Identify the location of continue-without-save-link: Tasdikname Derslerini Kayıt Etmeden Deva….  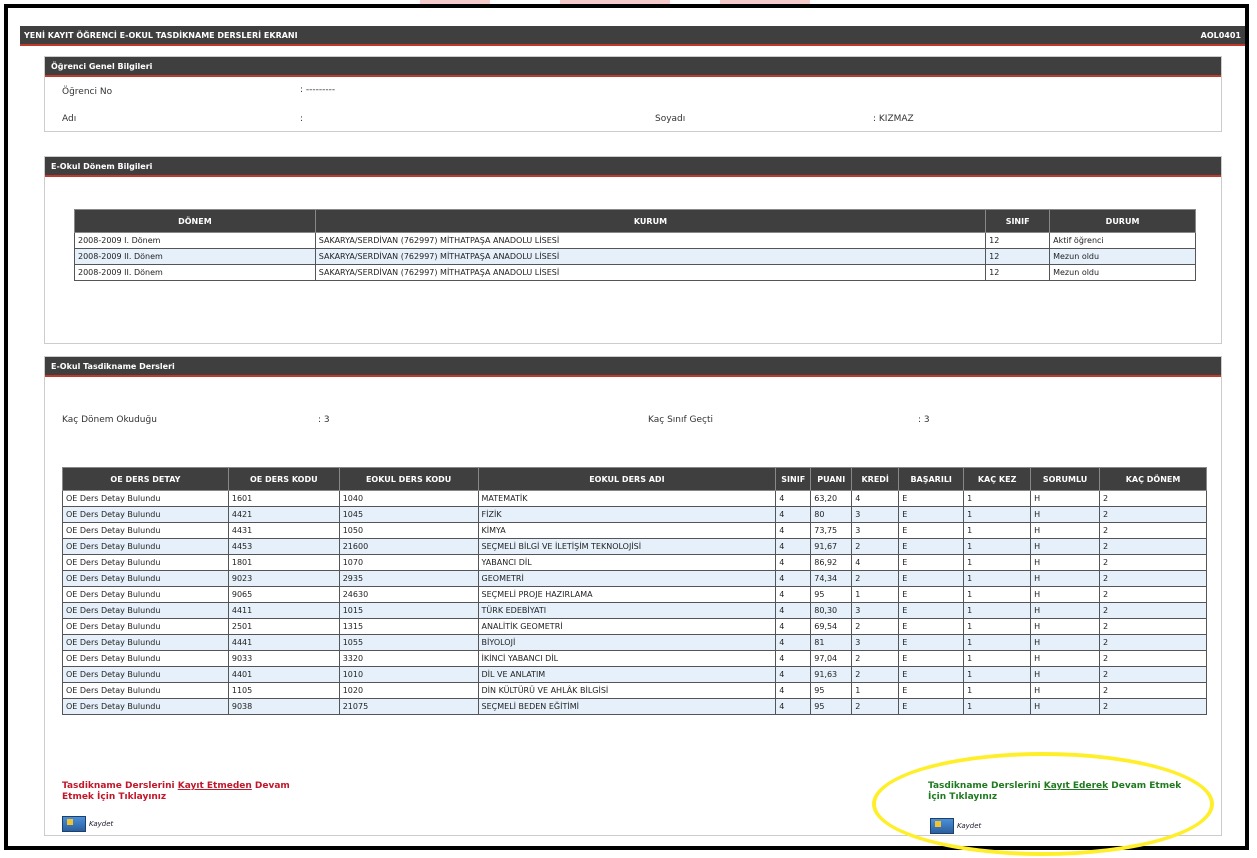
(192, 792).